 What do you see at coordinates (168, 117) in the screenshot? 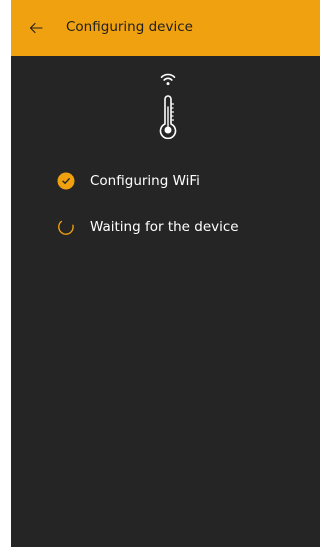
I see `thermometer-icon` at bounding box center [168, 117].